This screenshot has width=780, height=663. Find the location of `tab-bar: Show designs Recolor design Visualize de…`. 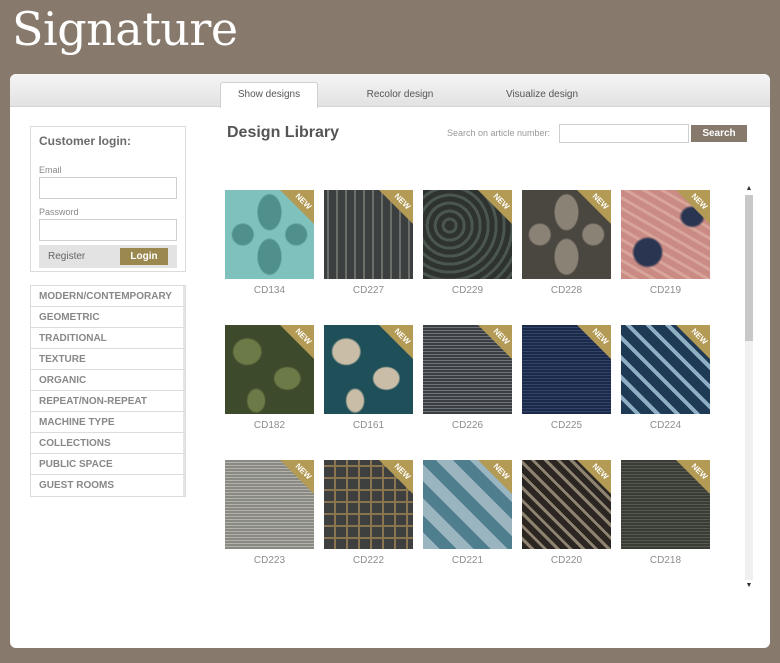

tab-bar: Show designs Recolor design Visualize de… is located at coordinates (390, 91).